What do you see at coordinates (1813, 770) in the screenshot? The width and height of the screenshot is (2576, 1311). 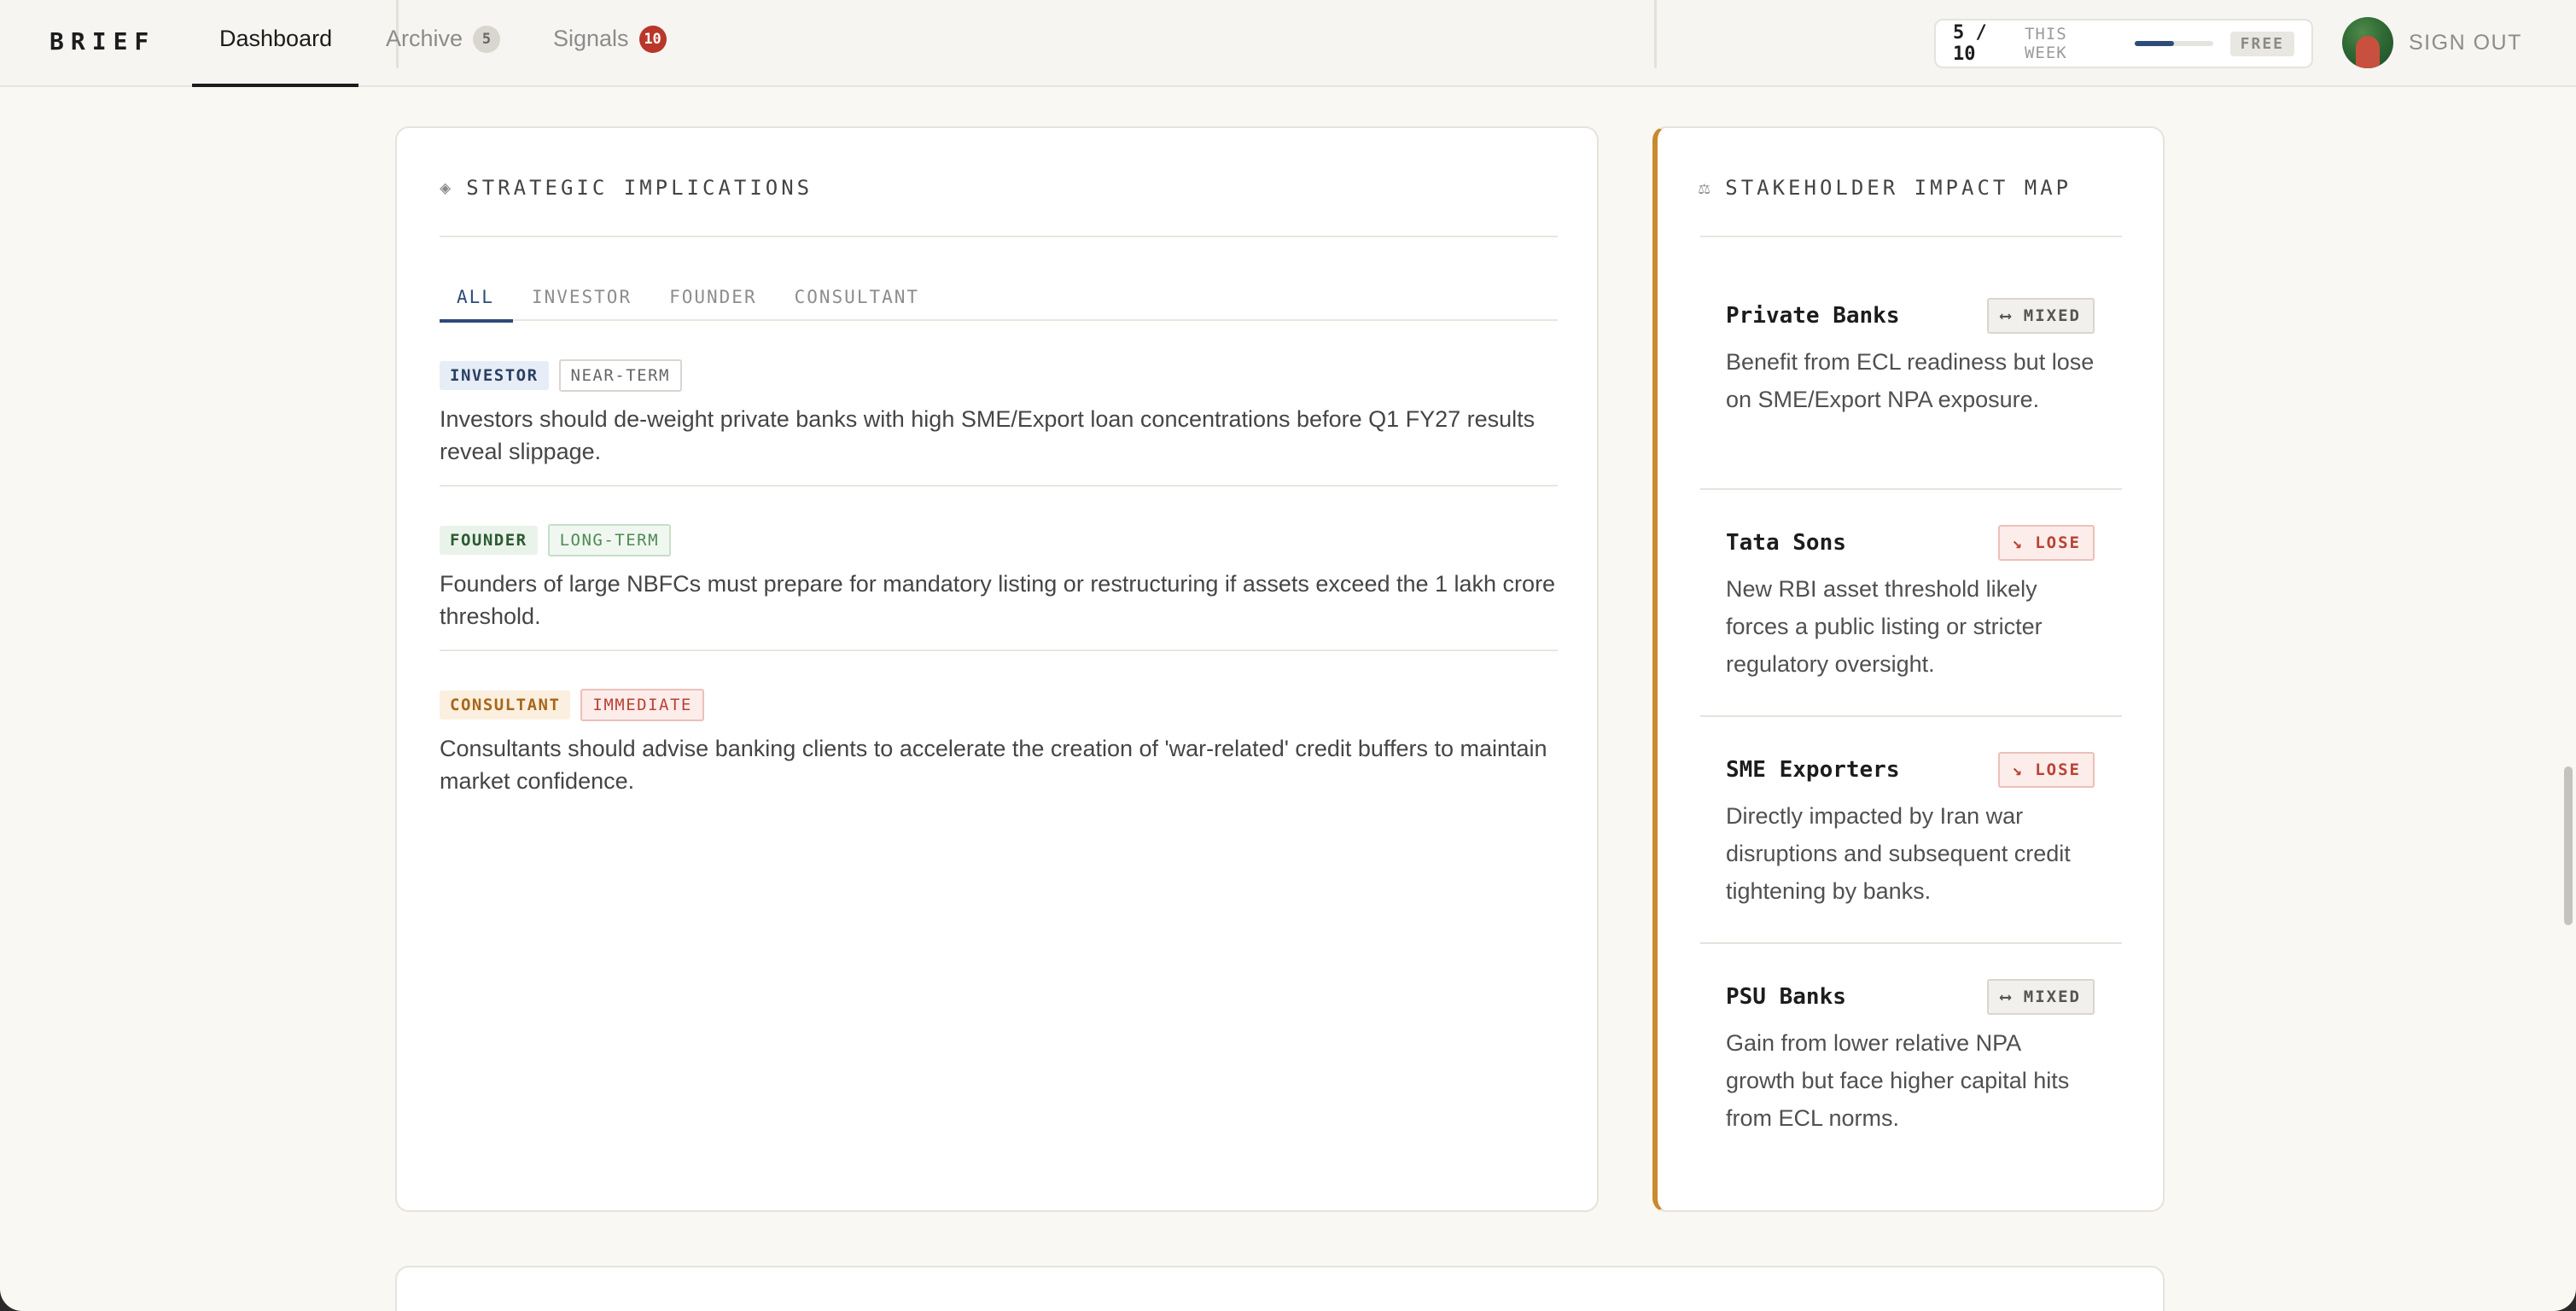 I see `stakeholder-name: SME Exporters` at bounding box center [1813, 770].